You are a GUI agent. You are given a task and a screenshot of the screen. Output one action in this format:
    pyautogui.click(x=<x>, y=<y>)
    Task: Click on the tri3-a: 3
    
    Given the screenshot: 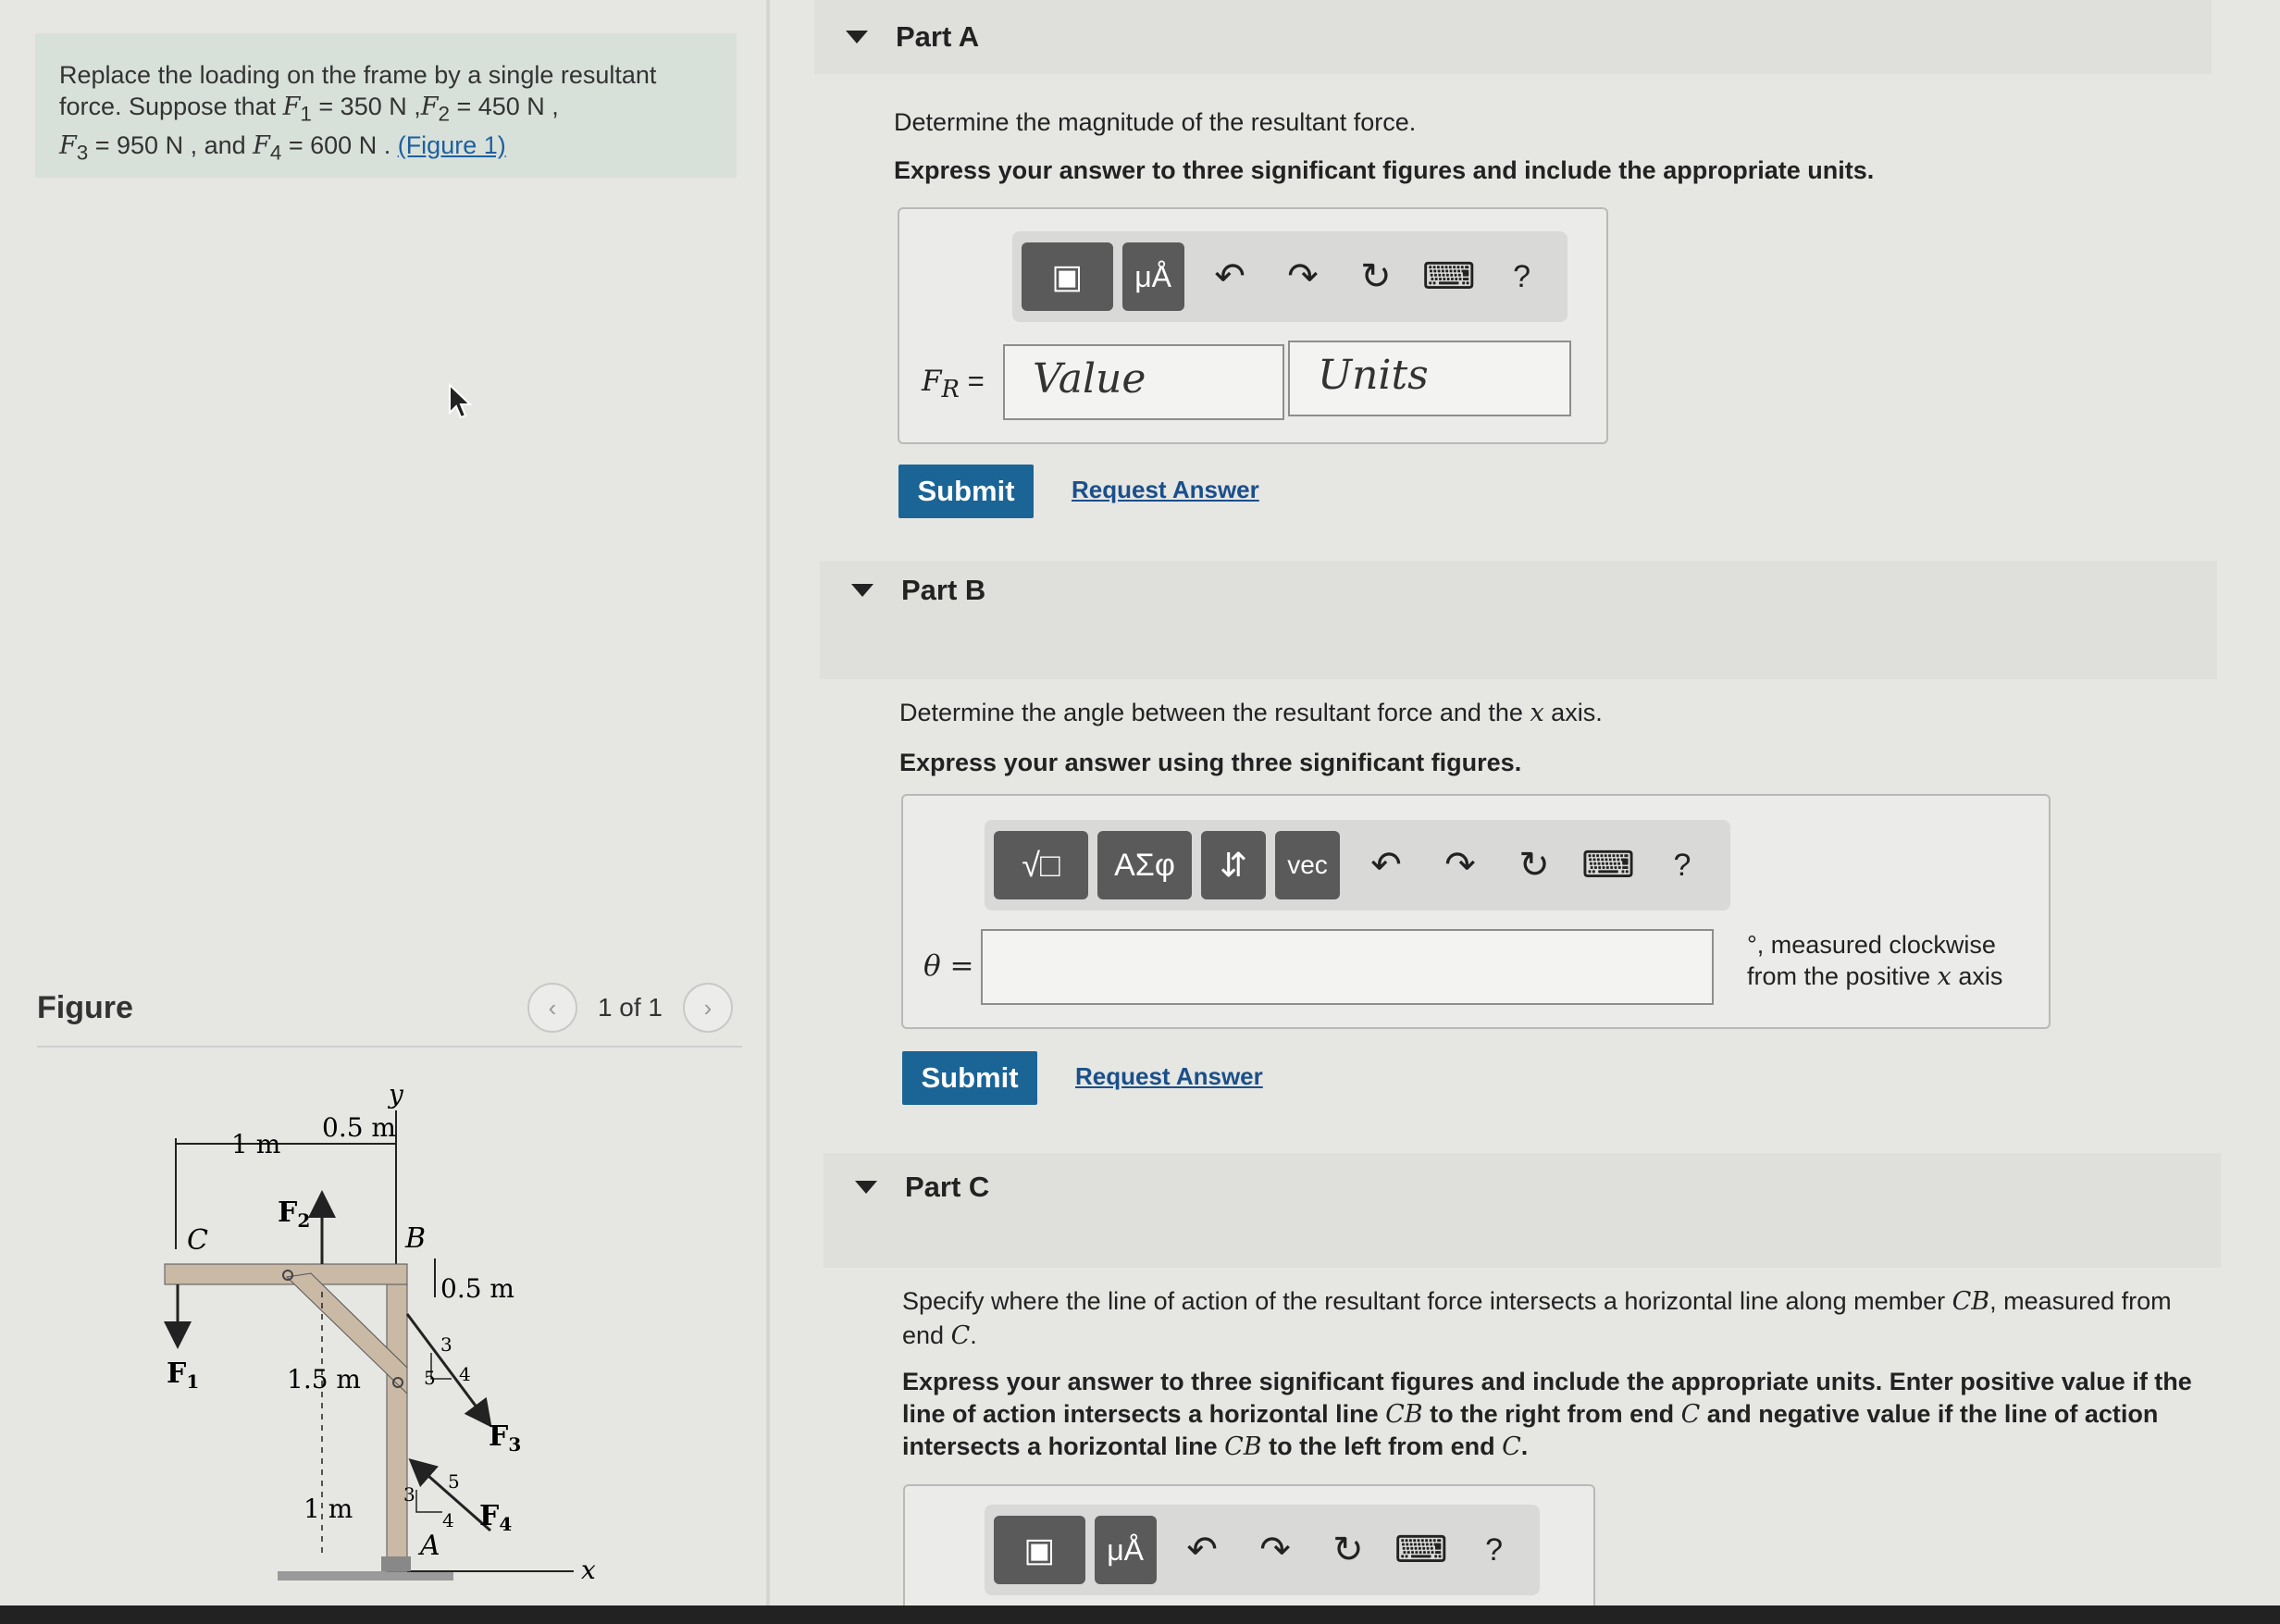 What is the action you would take?
    pyautogui.click(x=446, y=1344)
    